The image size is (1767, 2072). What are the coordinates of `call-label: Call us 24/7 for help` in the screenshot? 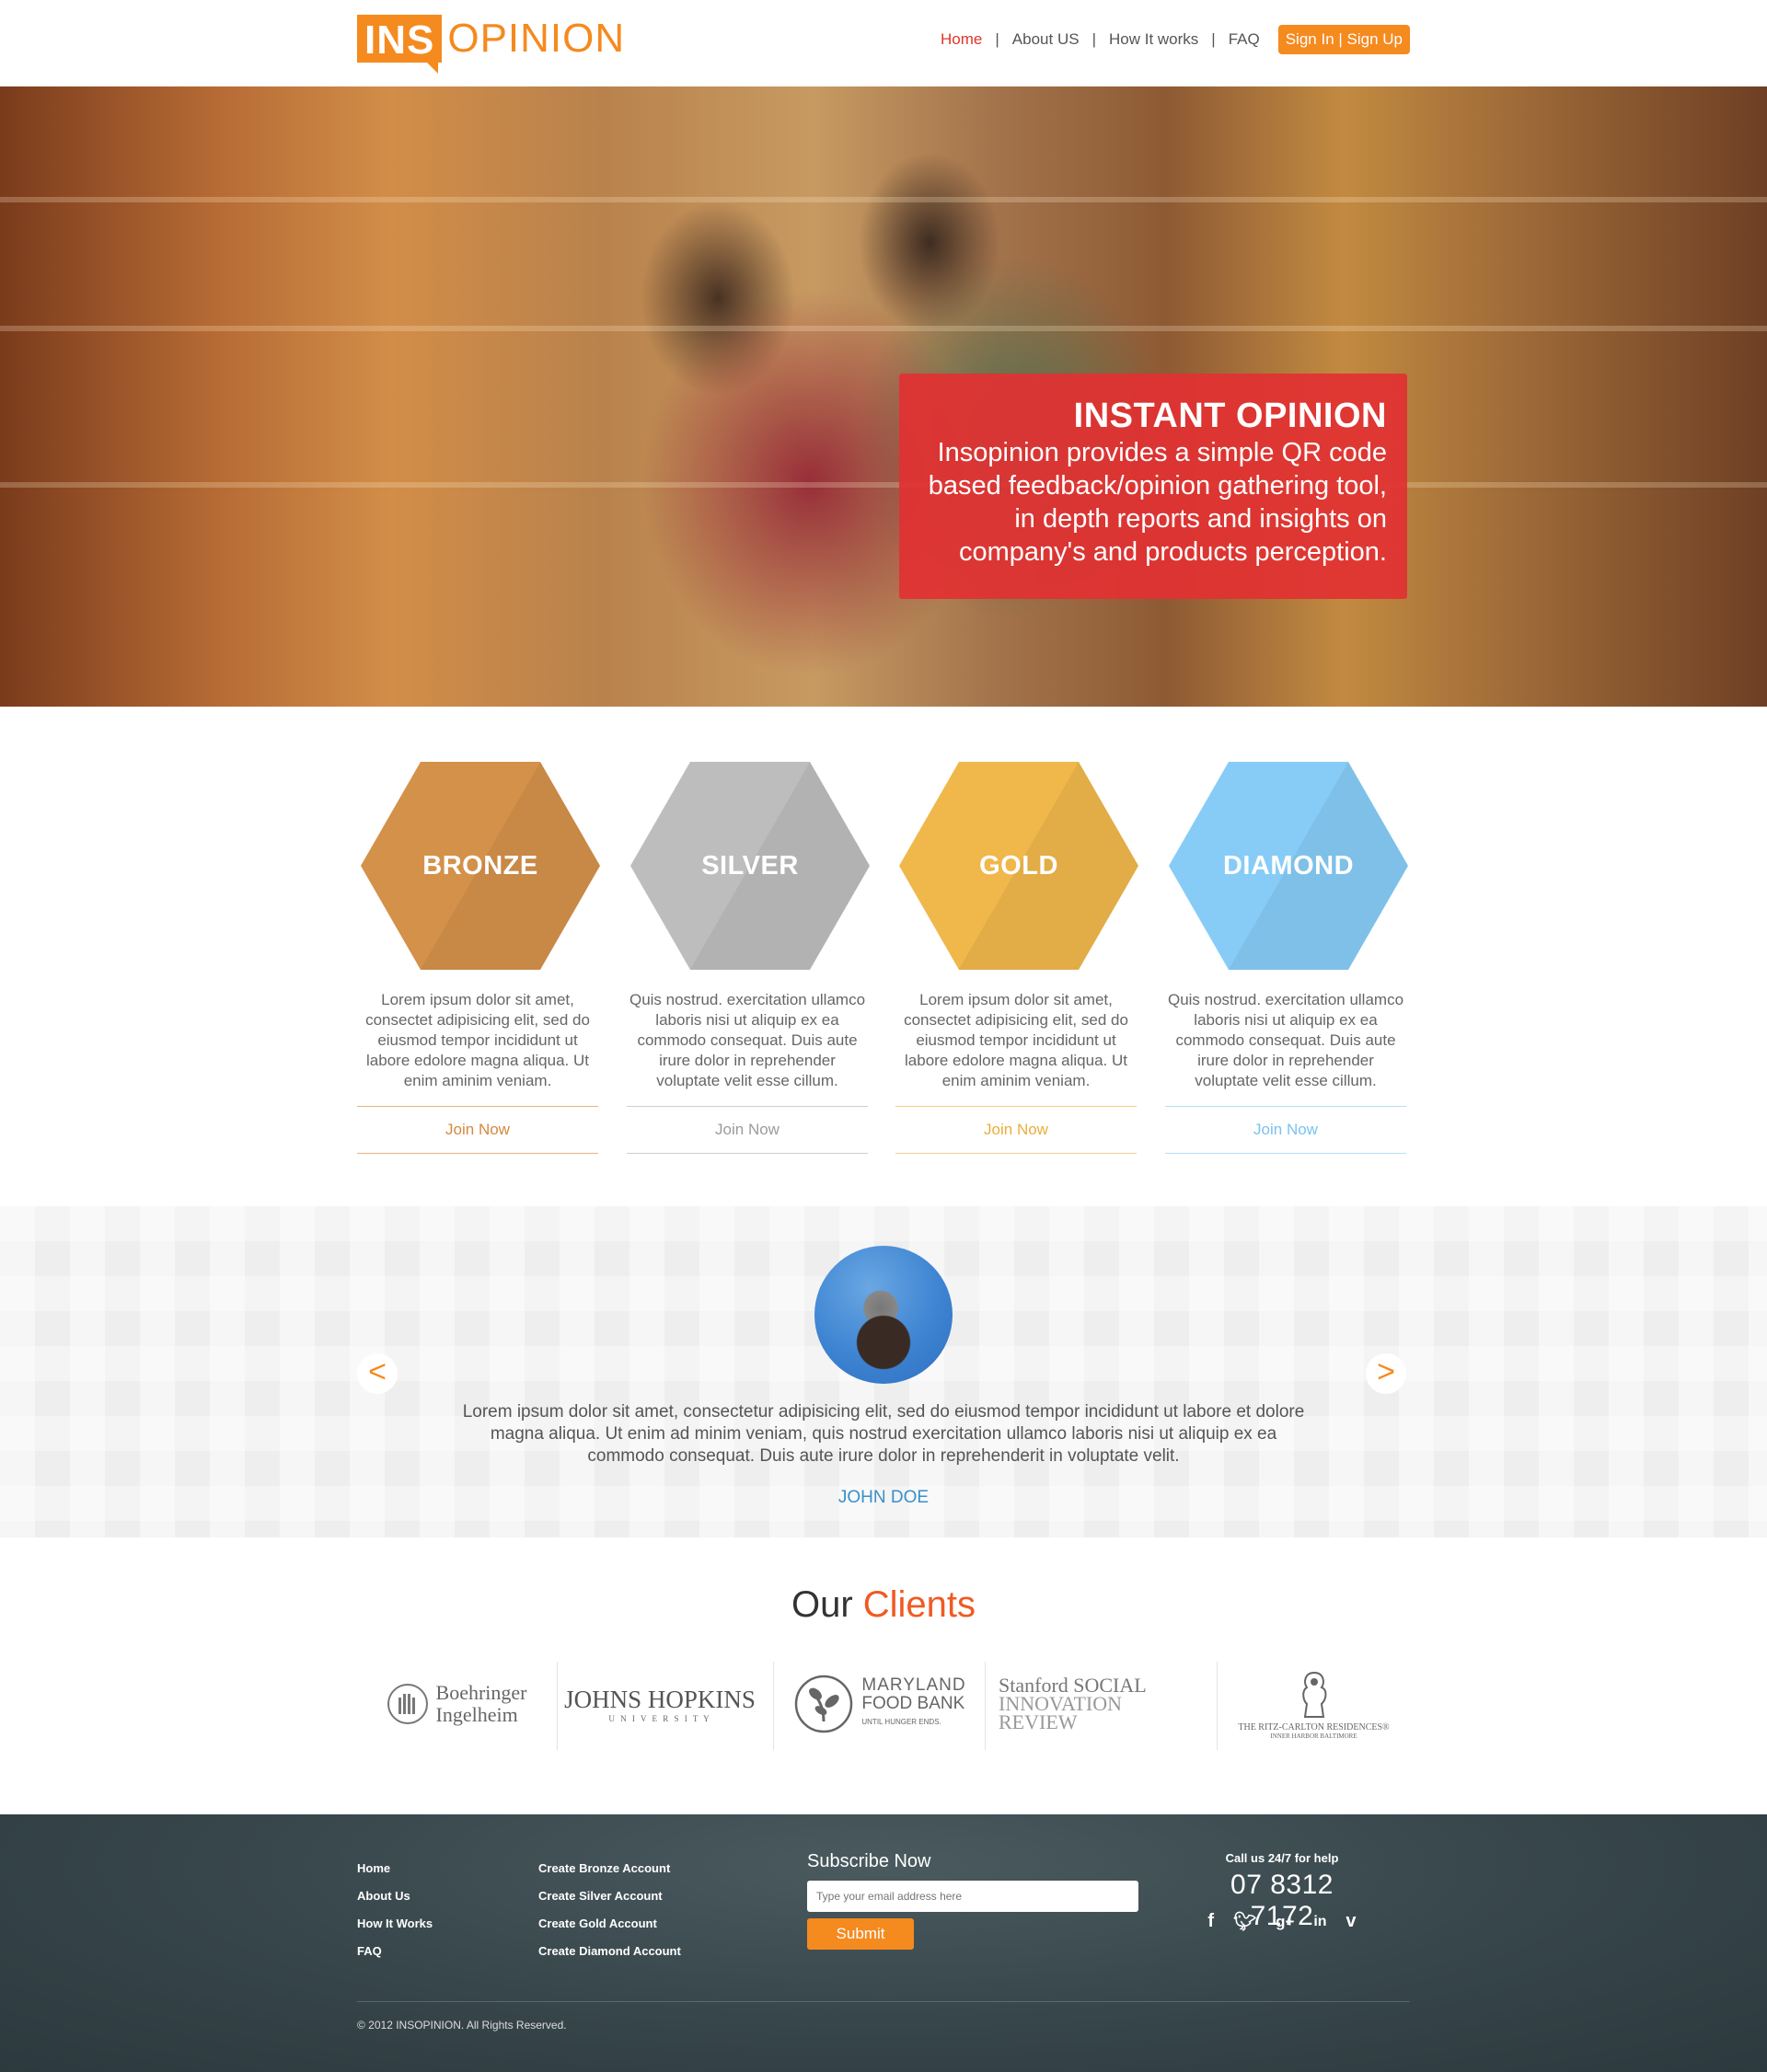 It's located at (1282, 1858).